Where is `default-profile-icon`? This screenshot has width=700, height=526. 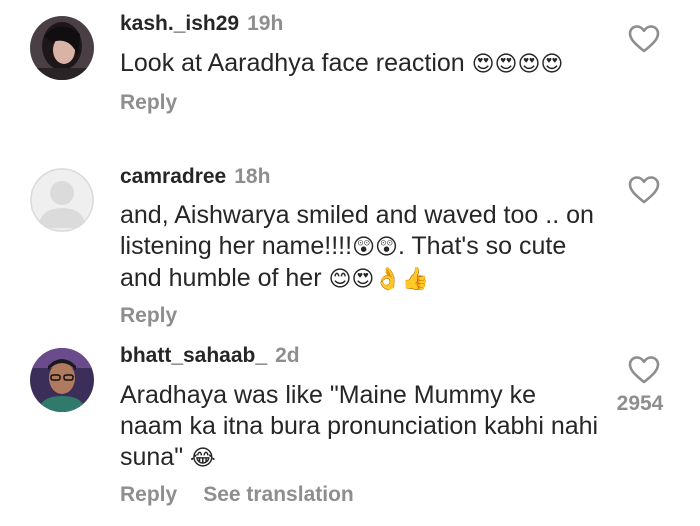 default-profile-icon is located at coordinates (62, 200).